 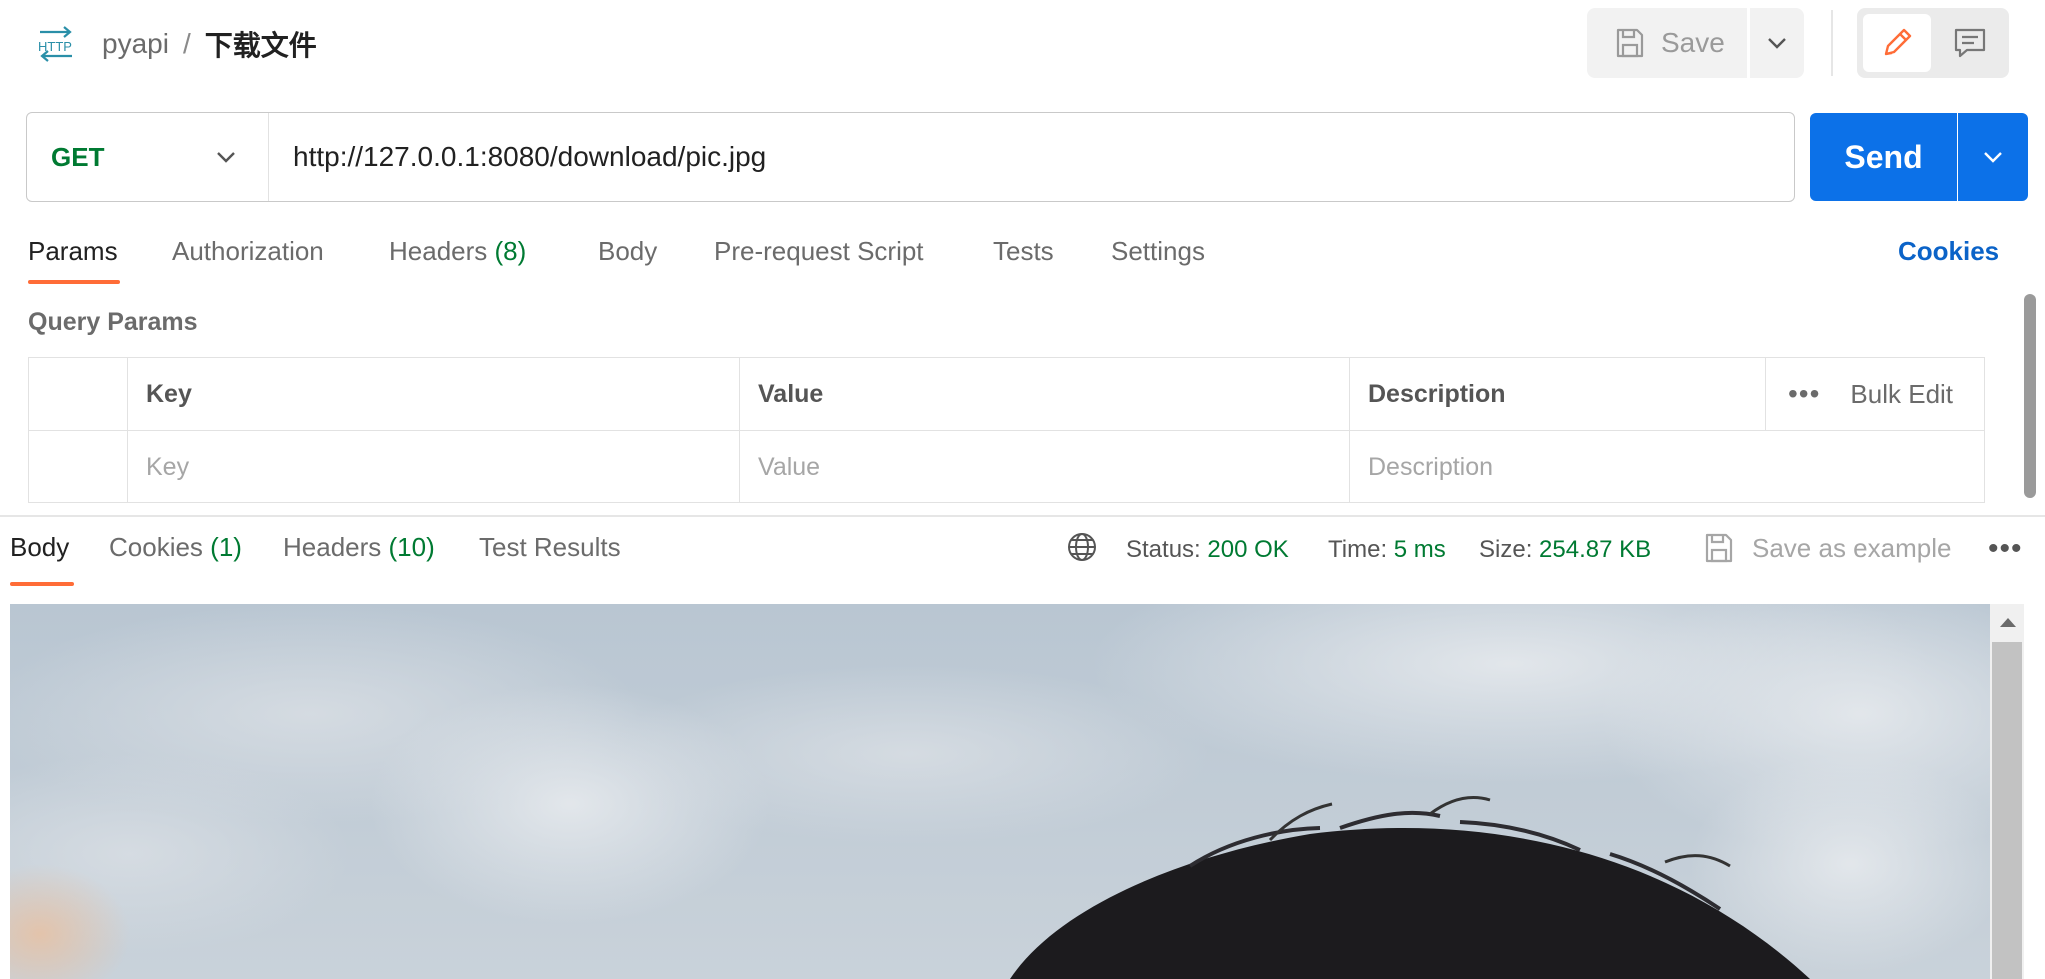 What do you see at coordinates (433, 394) in the screenshot?
I see `column-header-key: Key` at bounding box center [433, 394].